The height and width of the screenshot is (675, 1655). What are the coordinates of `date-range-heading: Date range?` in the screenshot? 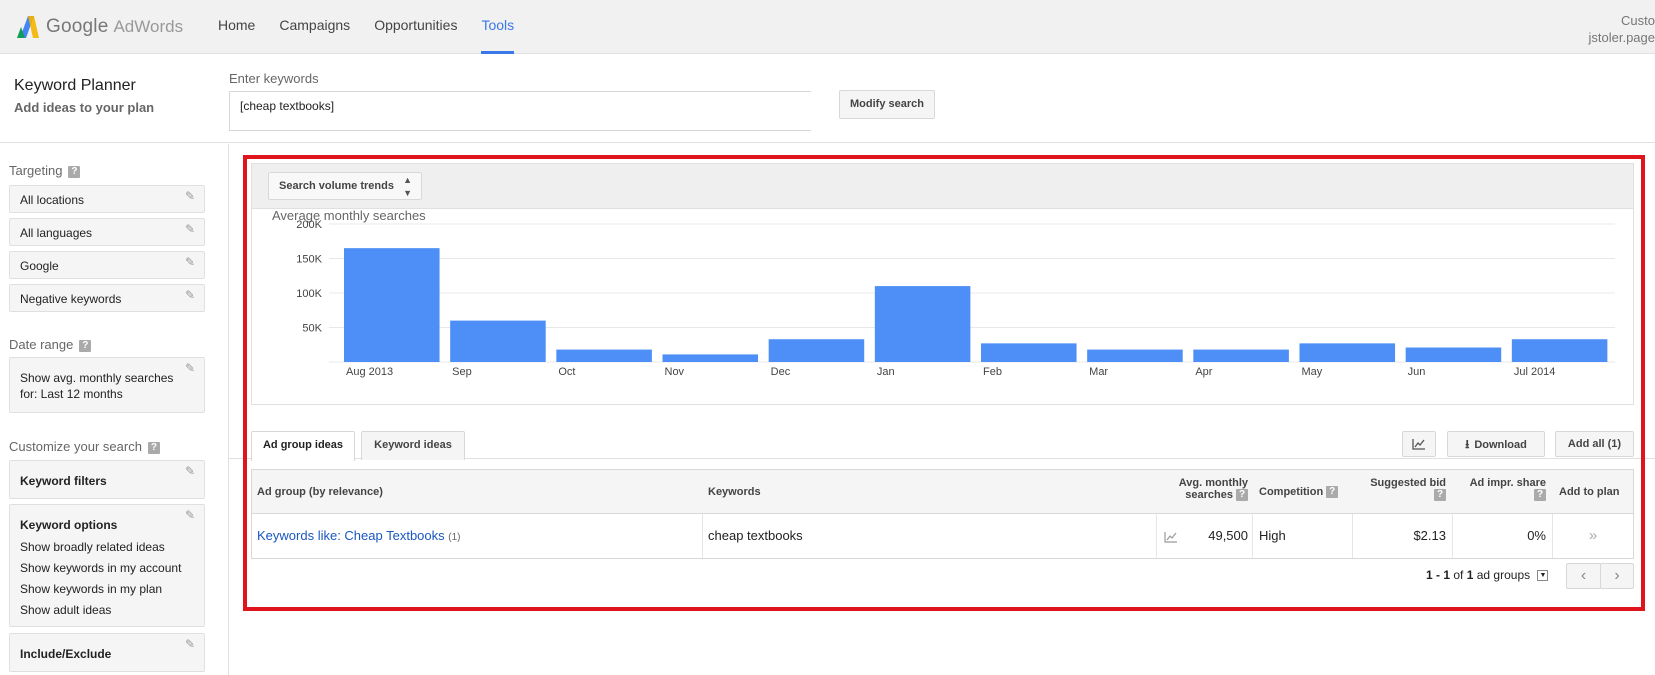 It's located at (50, 344).